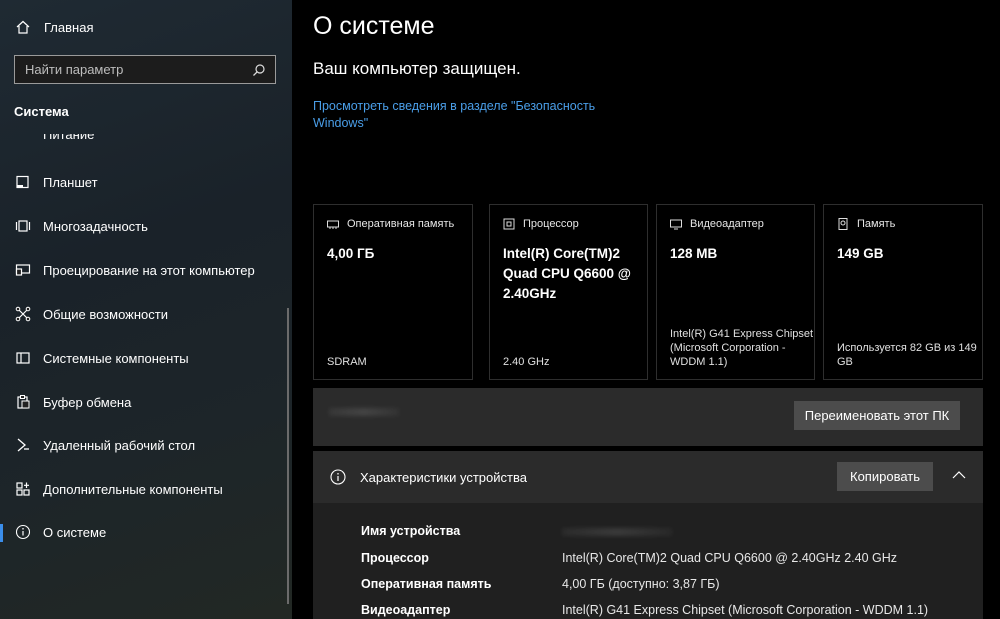 The height and width of the screenshot is (619, 1000). I want to click on info-circle-icon, so click(337, 476).